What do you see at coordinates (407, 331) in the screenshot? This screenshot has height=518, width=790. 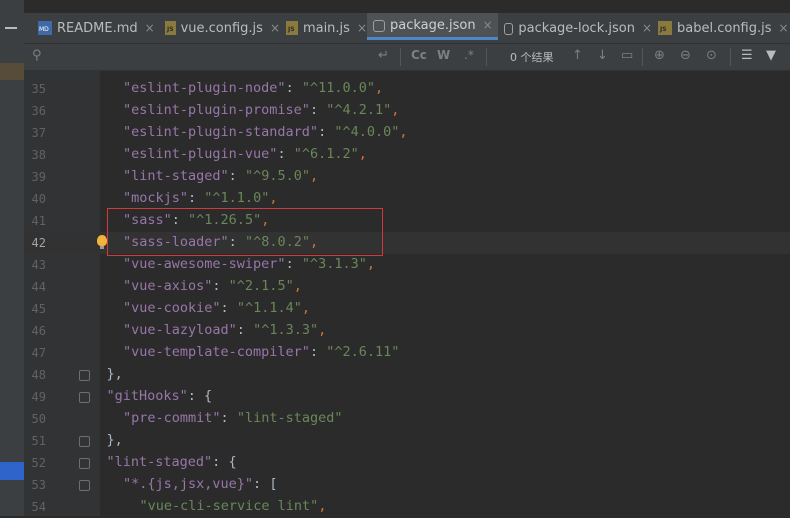 I see `code-line: 46 "vue-lazyload": "^1.3.3",` at bounding box center [407, 331].